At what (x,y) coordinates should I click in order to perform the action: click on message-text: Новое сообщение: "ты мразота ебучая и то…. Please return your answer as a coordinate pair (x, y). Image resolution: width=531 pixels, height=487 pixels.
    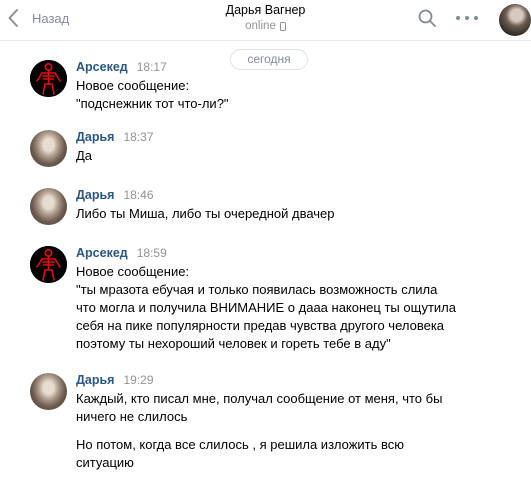
    Looking at the image, I should click on (266, 307).